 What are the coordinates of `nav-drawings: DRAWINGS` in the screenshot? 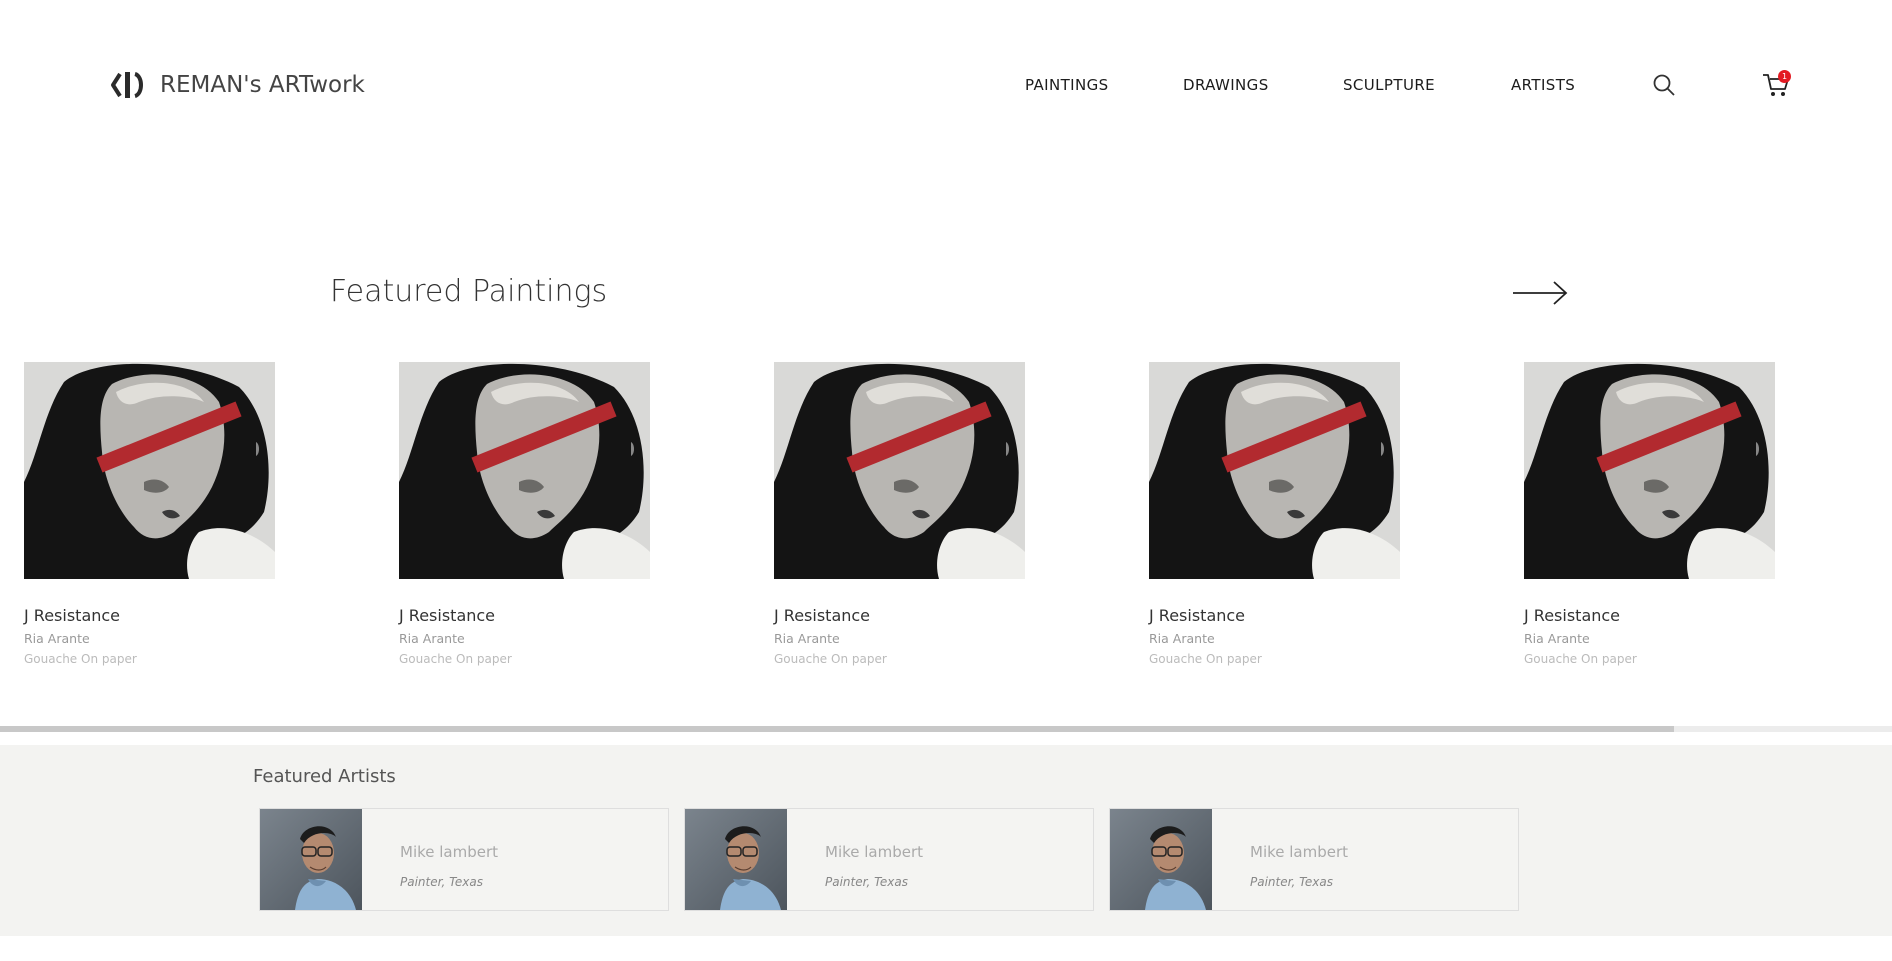 It's located at (1226, 85).